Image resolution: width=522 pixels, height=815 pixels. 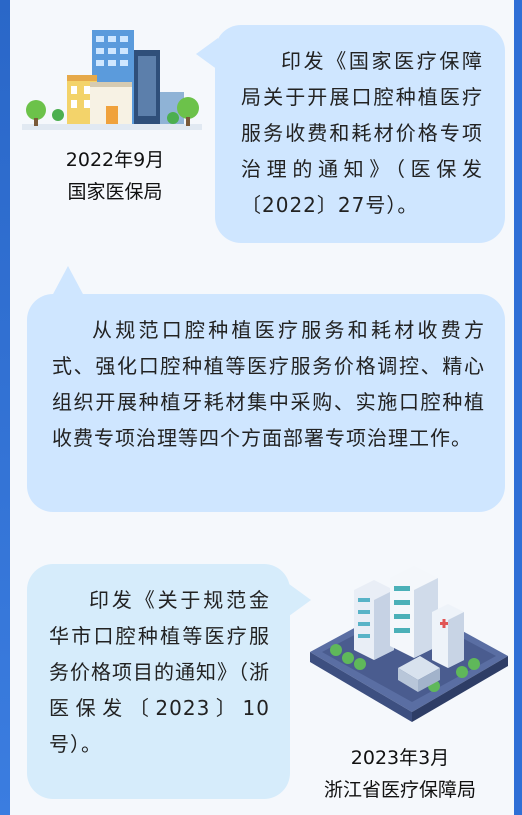 I want to click on caption-2022: 2022年9月 国家医保局, so click(x=115, y=176).